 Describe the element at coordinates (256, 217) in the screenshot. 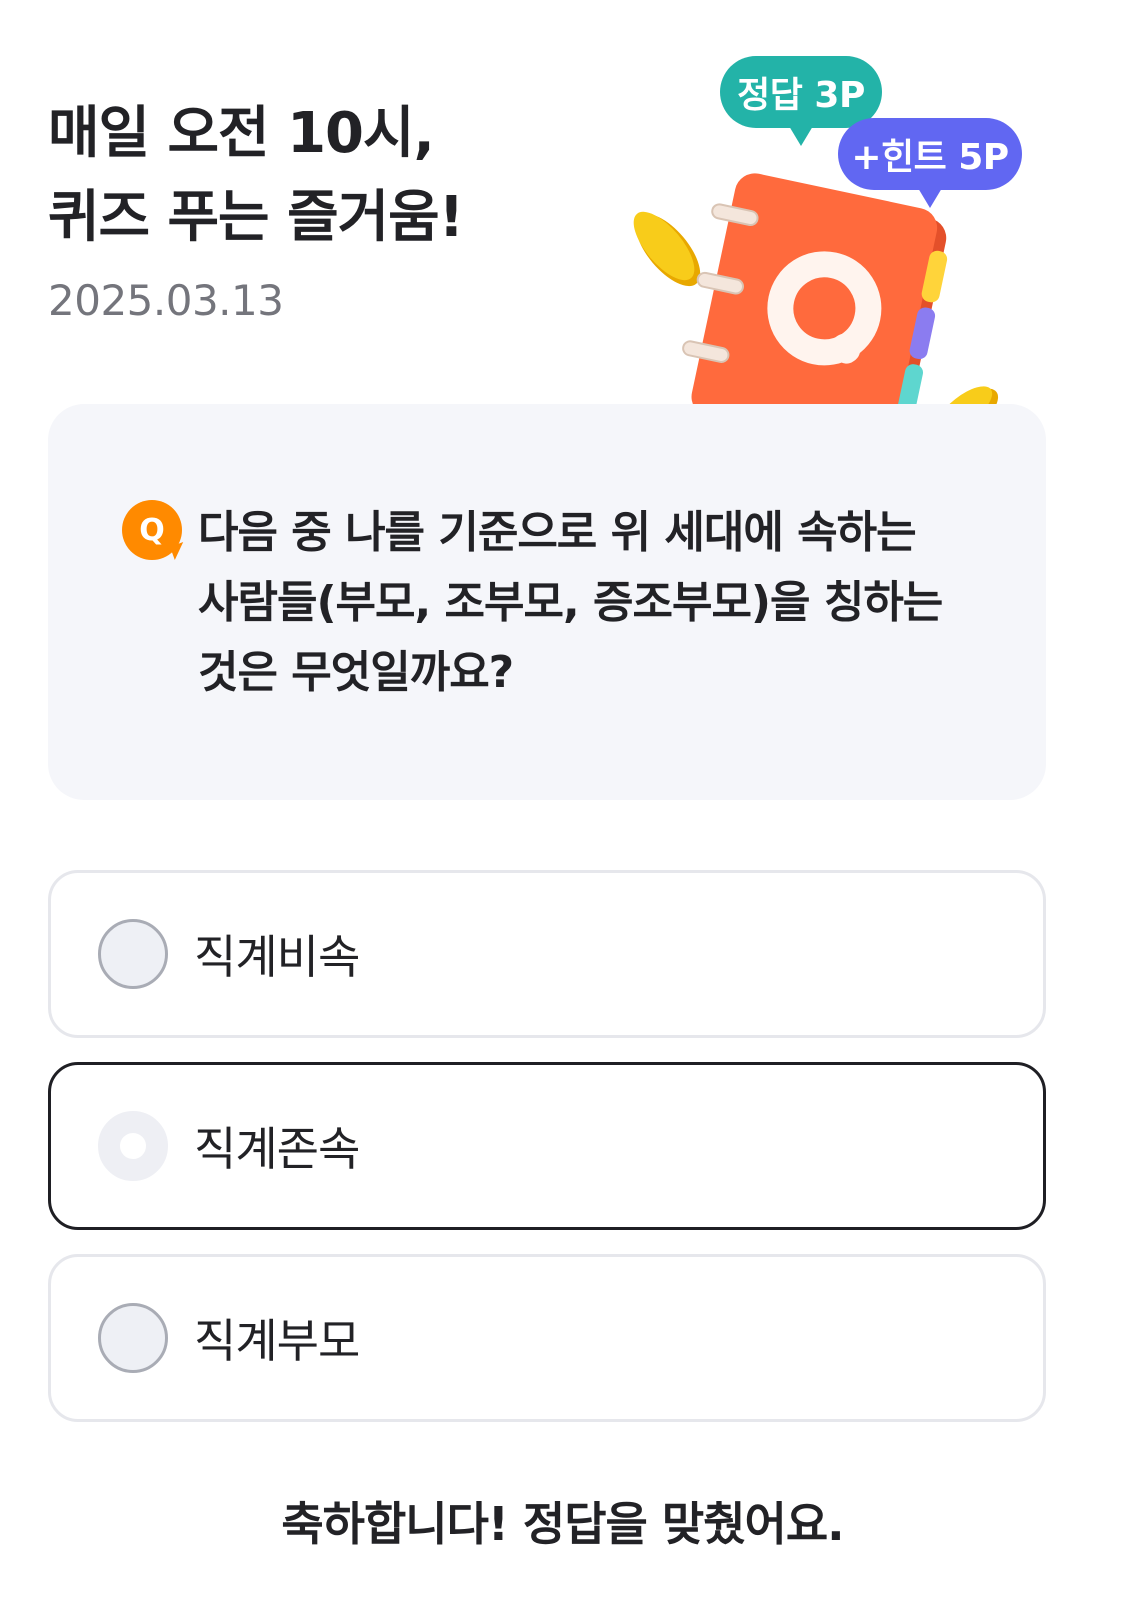

I see `title-line-2: 퀴즈 푸는 즐거움!` at that location.